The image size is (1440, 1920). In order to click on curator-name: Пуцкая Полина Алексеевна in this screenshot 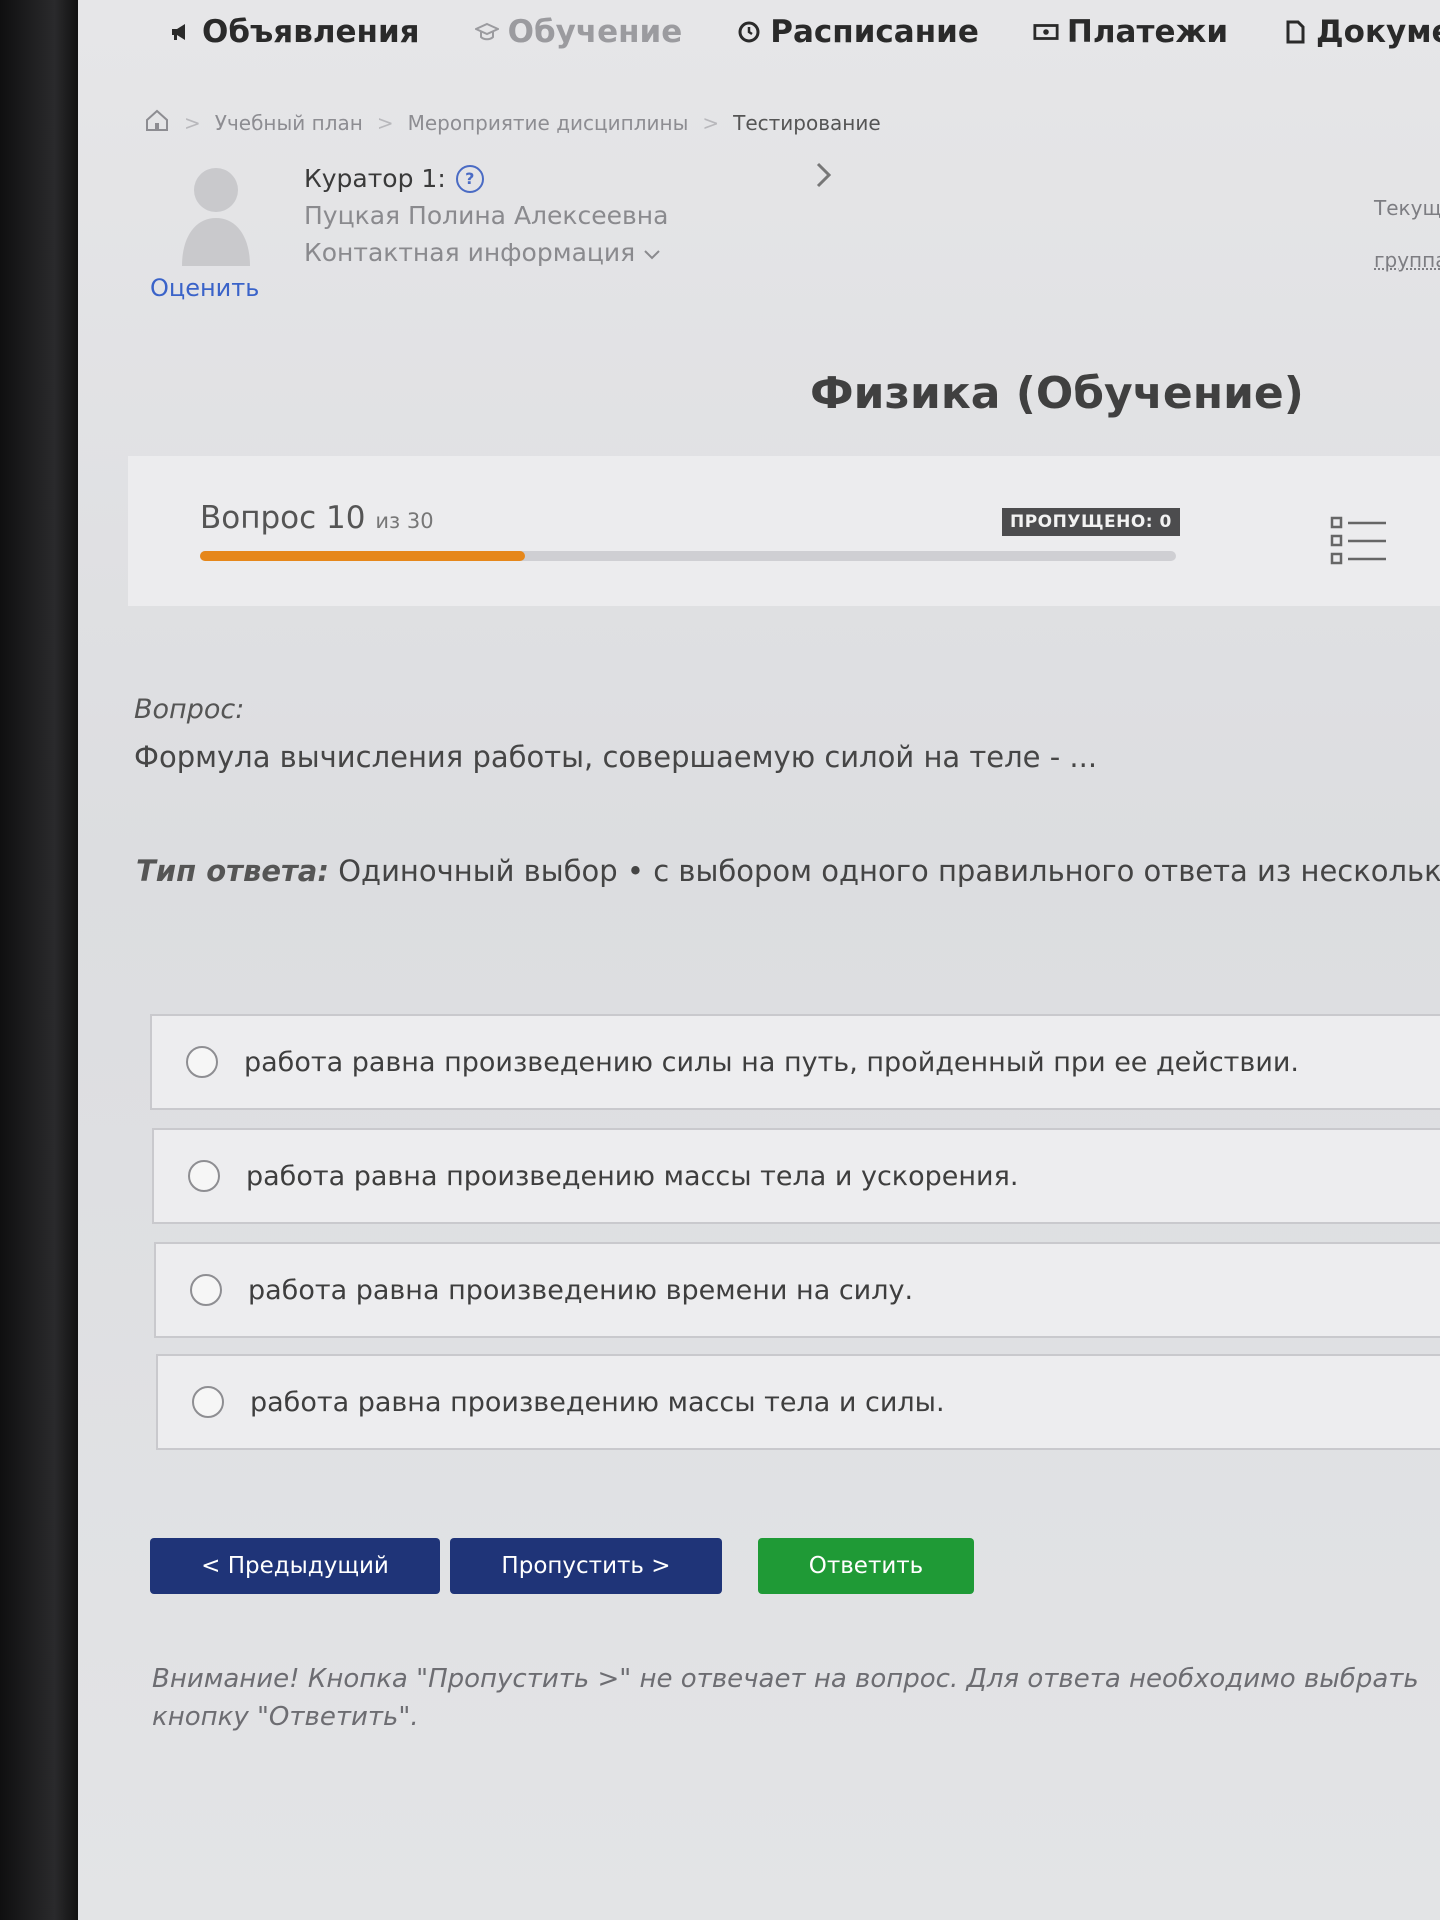, I will do `click(486, 215)`.